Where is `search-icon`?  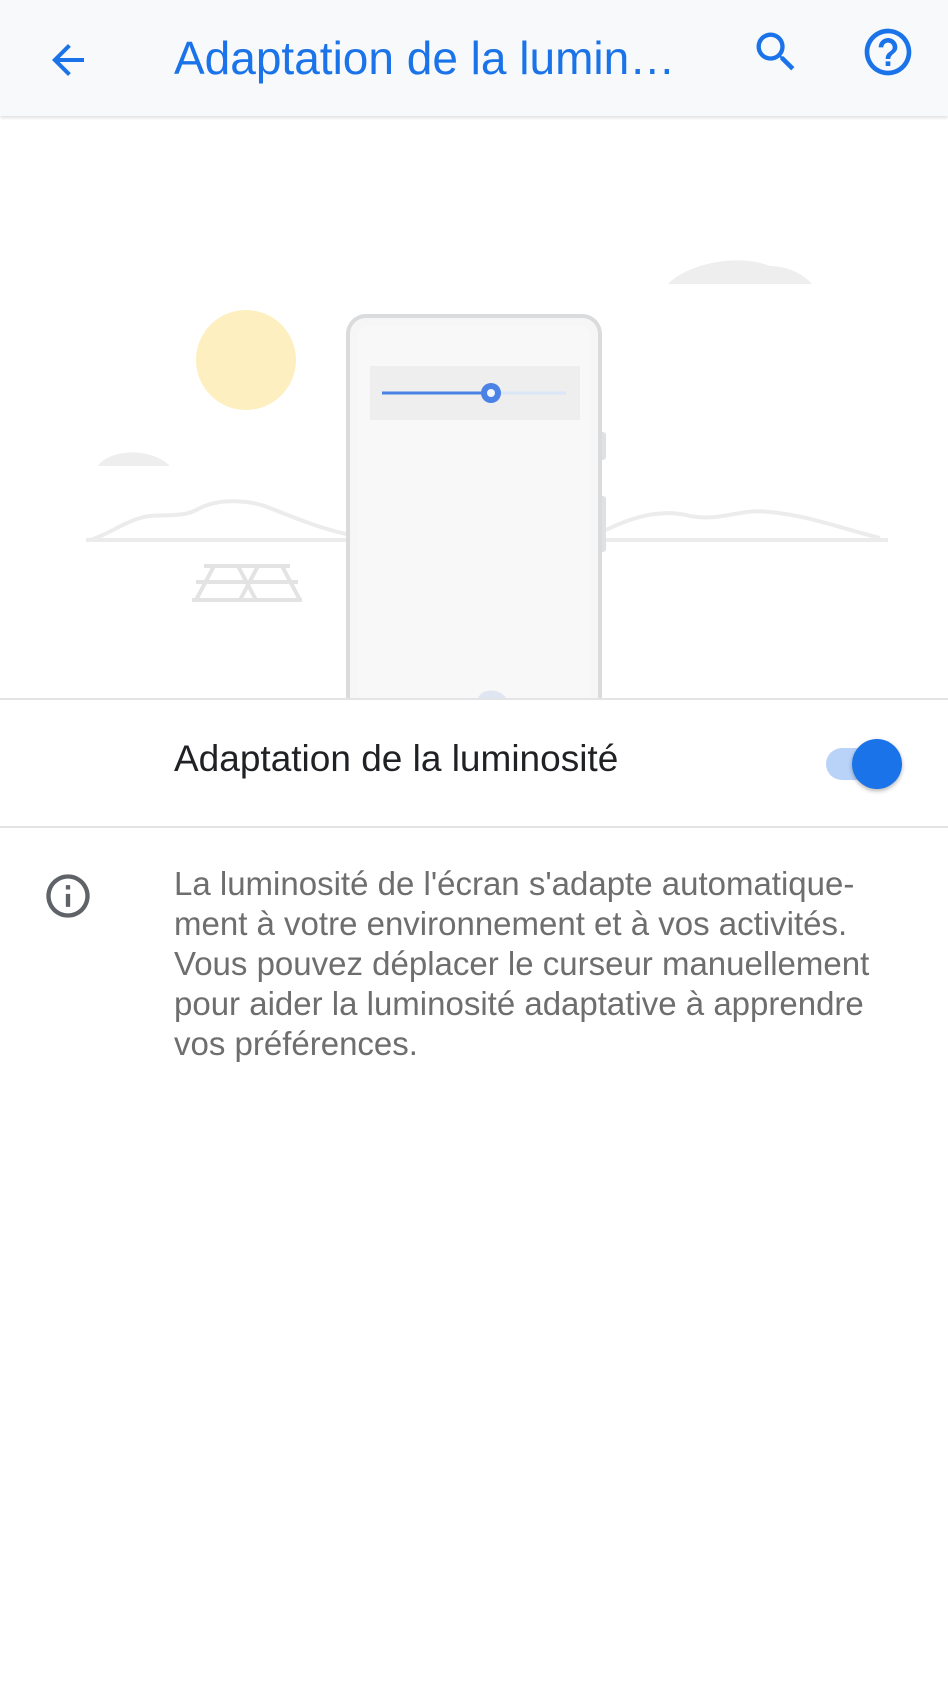
search-icon is located at coordinates (775, 51).